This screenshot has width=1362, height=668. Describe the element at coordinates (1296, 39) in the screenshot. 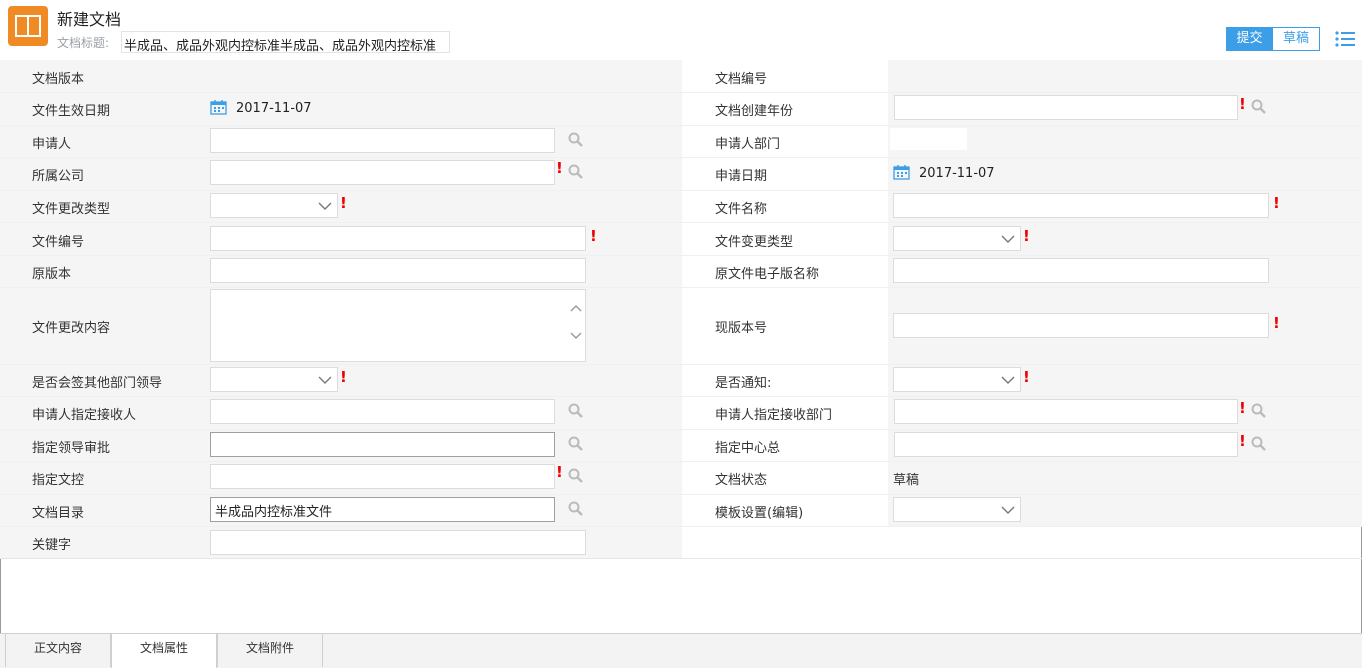

I see `draft-button: 草稿` at that location.